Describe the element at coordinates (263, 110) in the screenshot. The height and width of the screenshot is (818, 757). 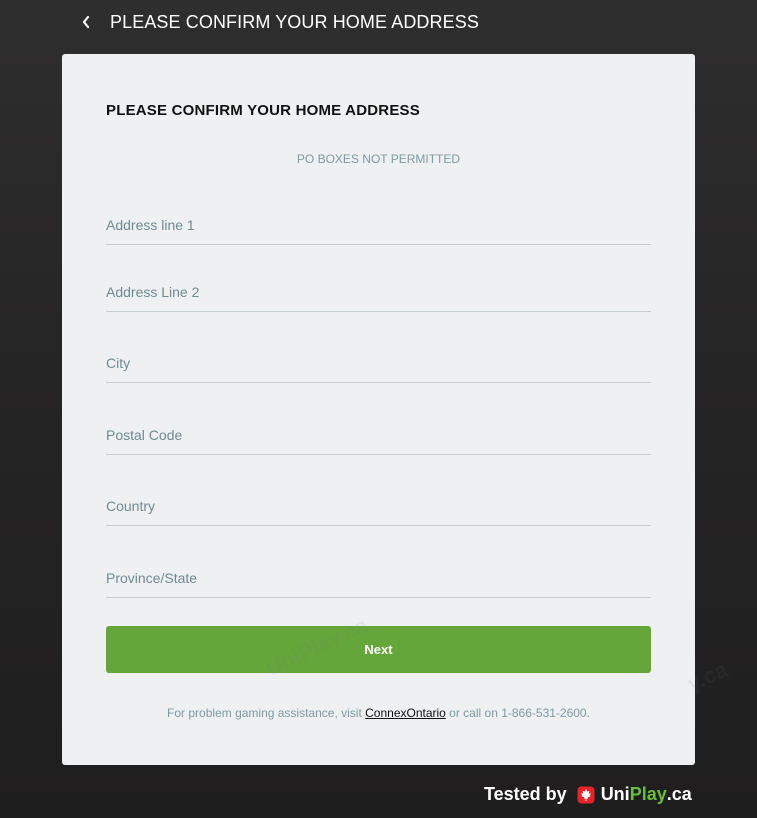
I see `form-title: PLEASE CONFIRM YOUR HOME ADDRESS` at that location.